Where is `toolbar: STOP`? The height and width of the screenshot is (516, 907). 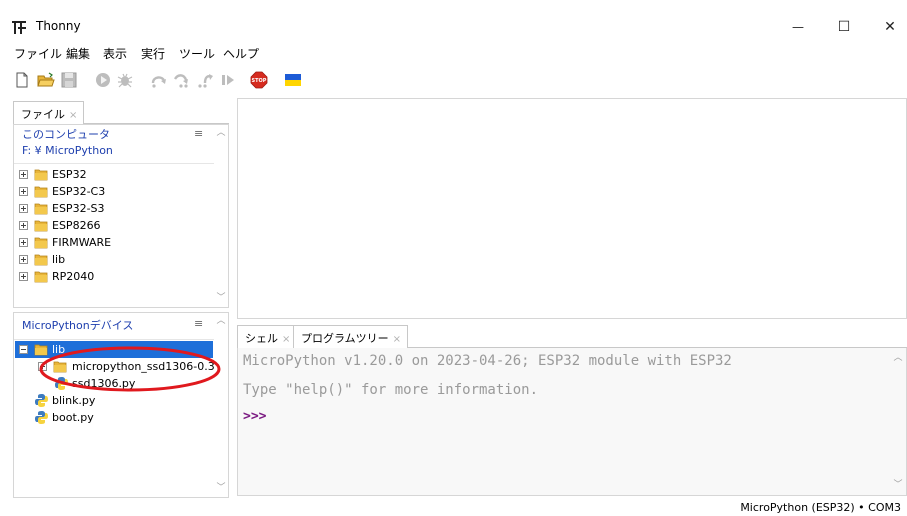
toolbar: STOP is located at coordinates (453, 81).